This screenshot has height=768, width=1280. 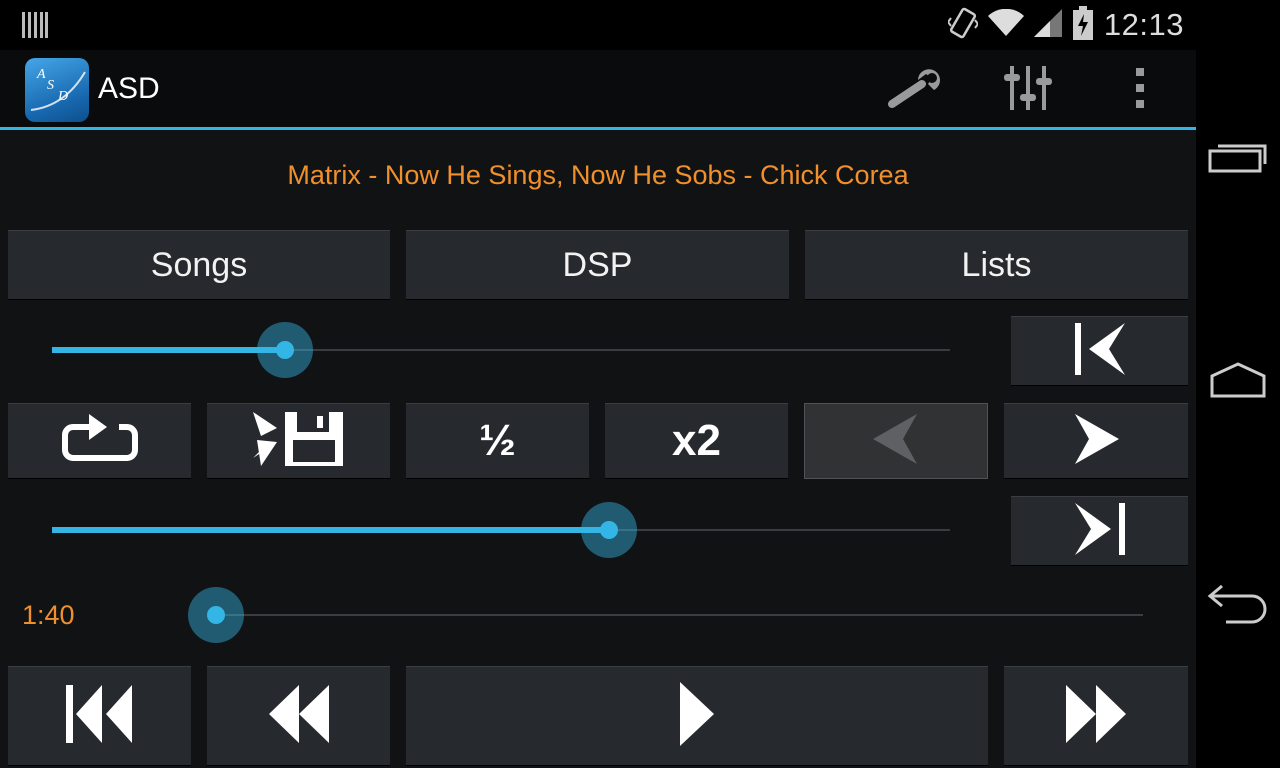 What do you see at coordinates (996, 265) in the screenshot?
I see `tab-lists: Lists` at bounding box center [996, 265].